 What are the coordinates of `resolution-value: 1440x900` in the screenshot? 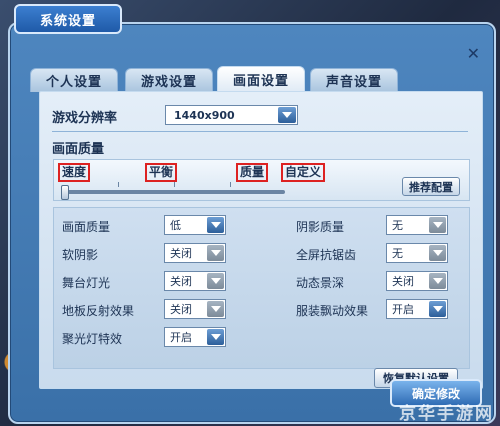 It's located at (204, 115).